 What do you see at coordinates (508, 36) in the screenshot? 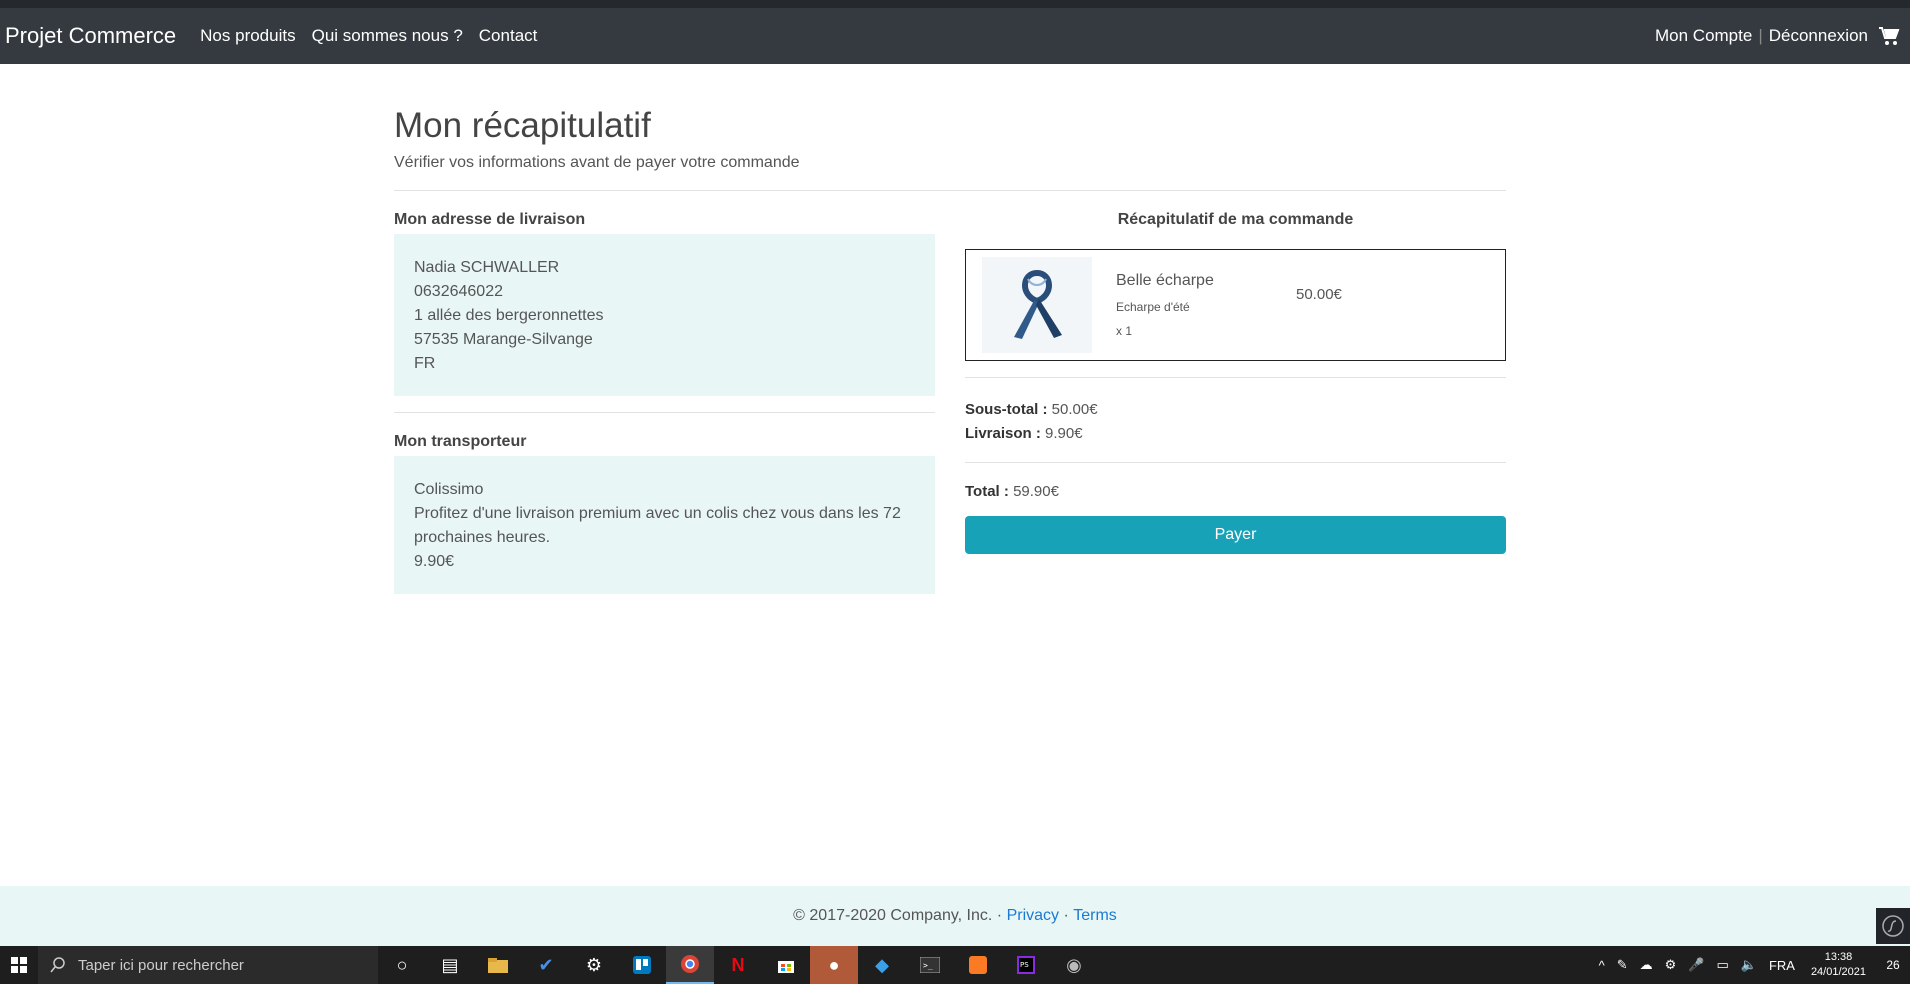
I see `nav-link-contact: Contact` at bounding box center [508, 36].